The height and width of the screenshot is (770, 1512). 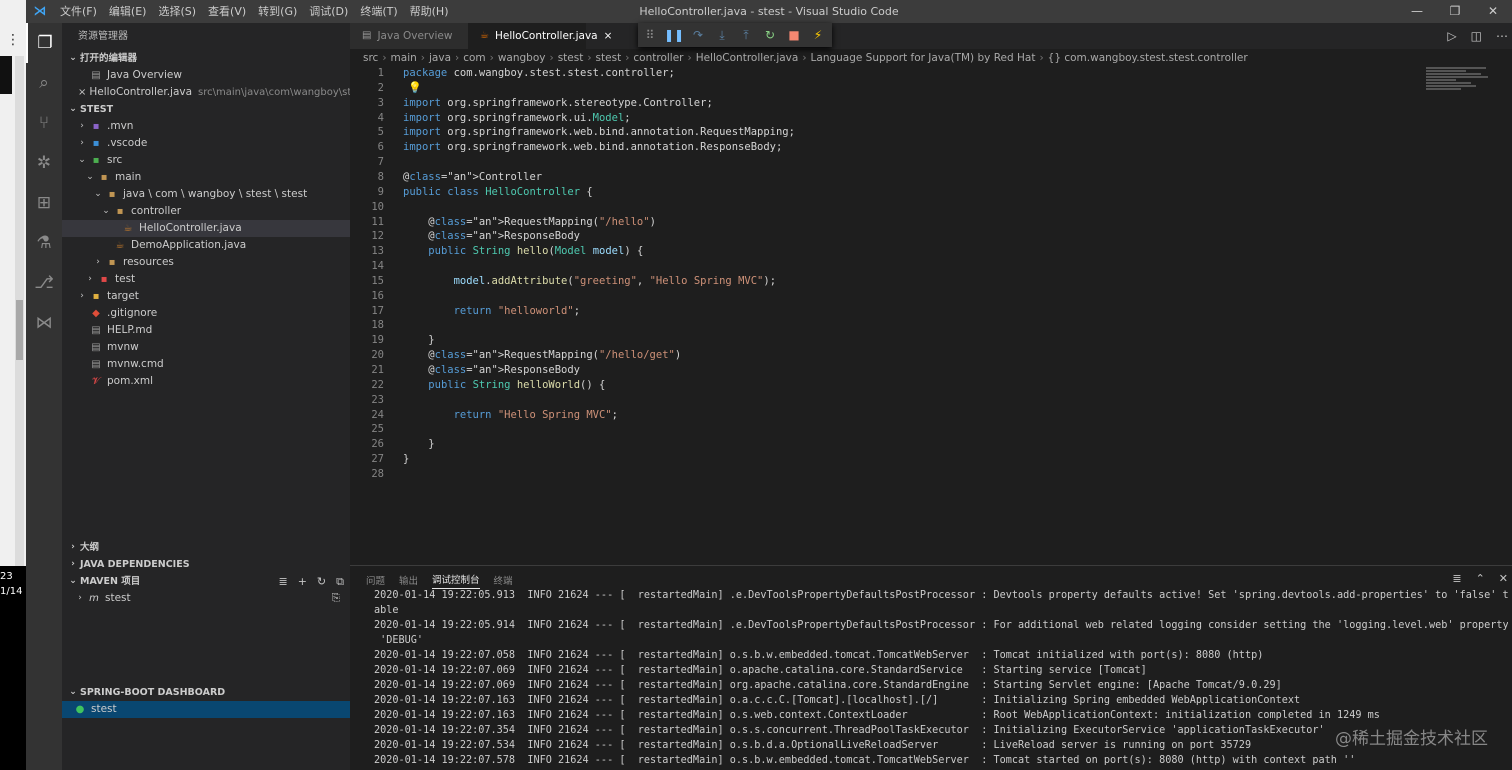 I want to click on breadcrumb-item: main, so click(x=404, y=58).